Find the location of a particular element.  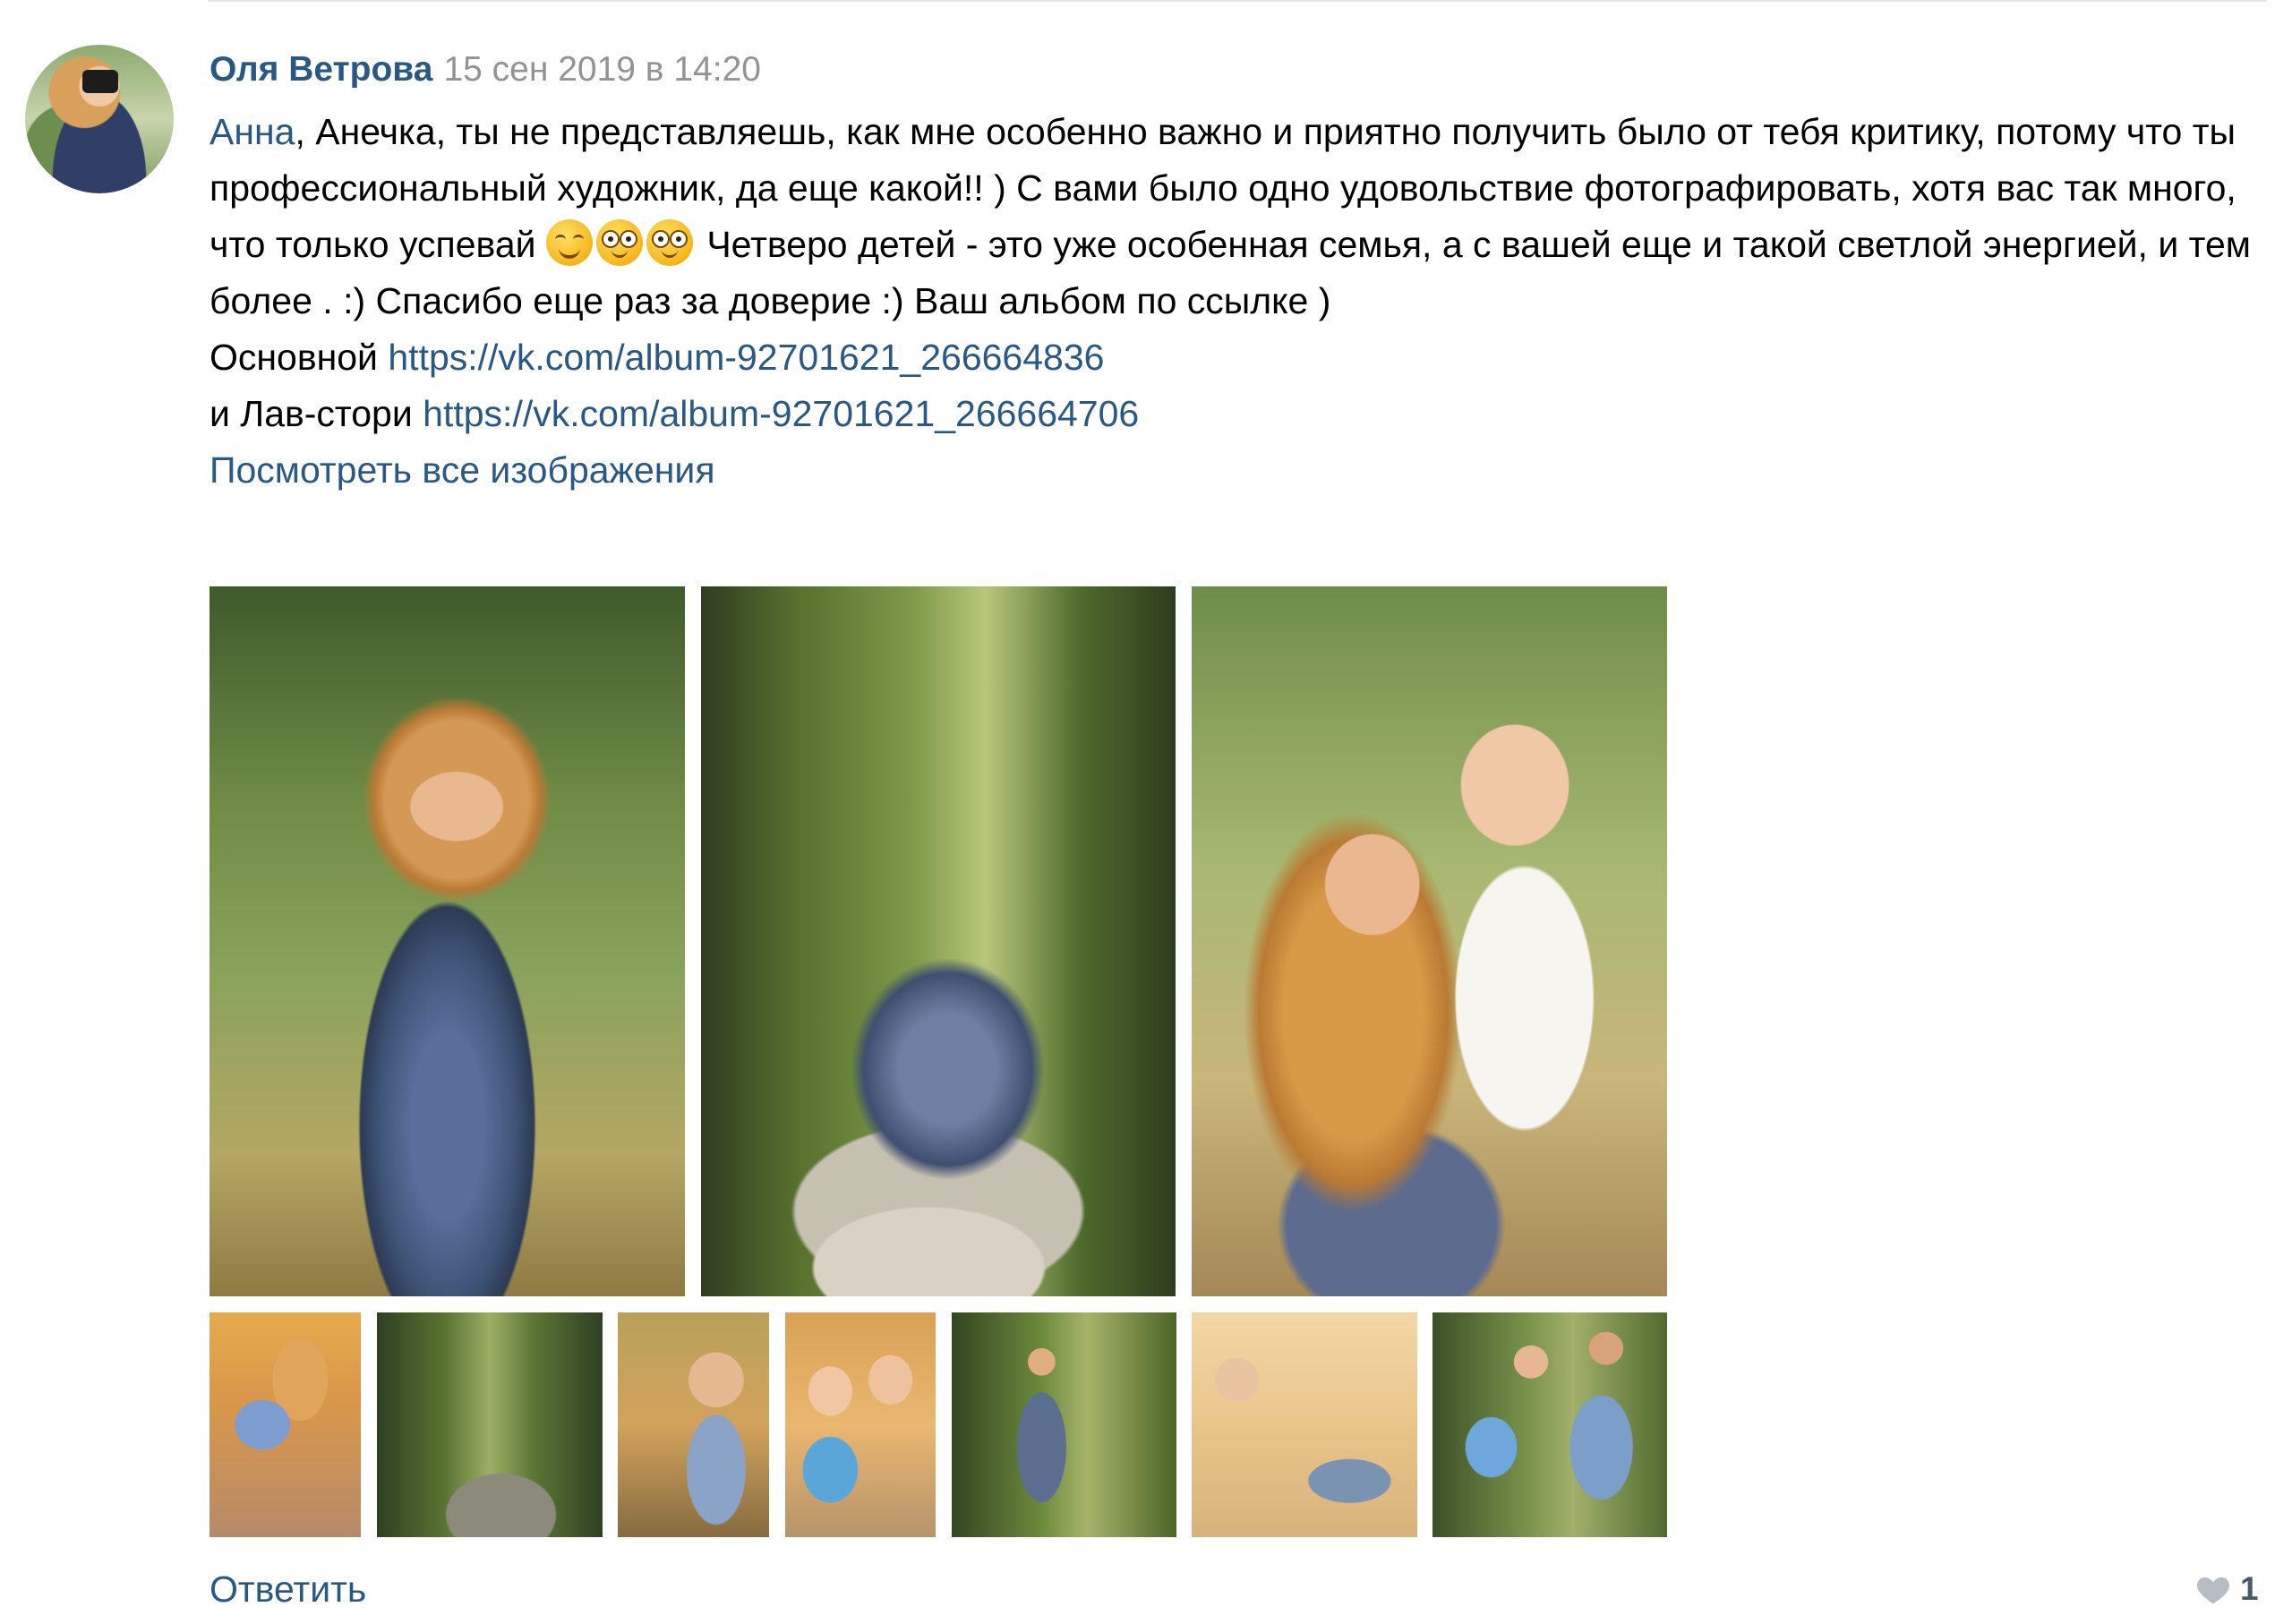

comment-header: Оля Ветрова 15 сен 2019 в 14:20 is located at coordinates (485, 70).